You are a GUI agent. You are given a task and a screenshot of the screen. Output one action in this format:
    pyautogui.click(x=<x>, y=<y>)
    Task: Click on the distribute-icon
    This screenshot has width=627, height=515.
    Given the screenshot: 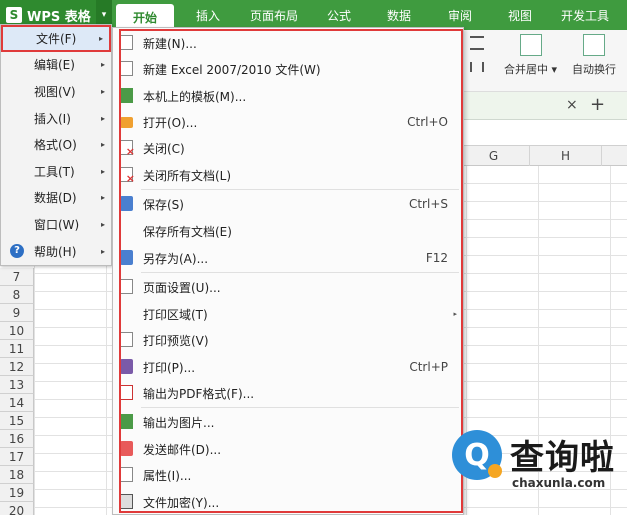 What is the action you would take?
    pyautogui.click(x=477, y=67)
    